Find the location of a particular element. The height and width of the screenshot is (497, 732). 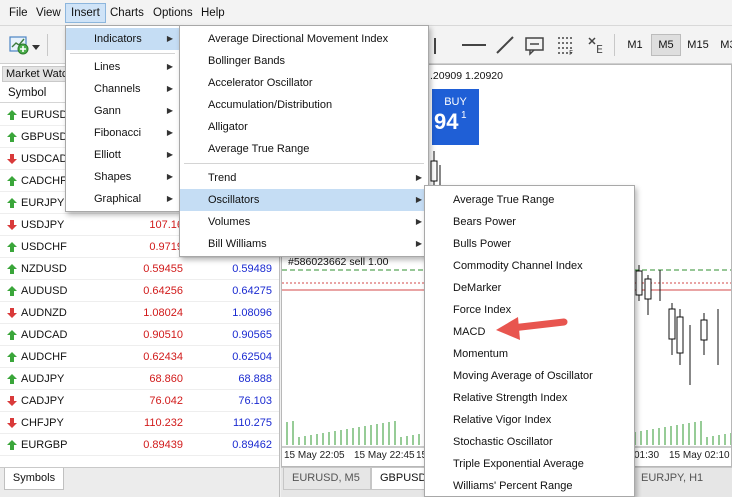

menu-item-label: Bill Williams is located at coordinates (237, 244).